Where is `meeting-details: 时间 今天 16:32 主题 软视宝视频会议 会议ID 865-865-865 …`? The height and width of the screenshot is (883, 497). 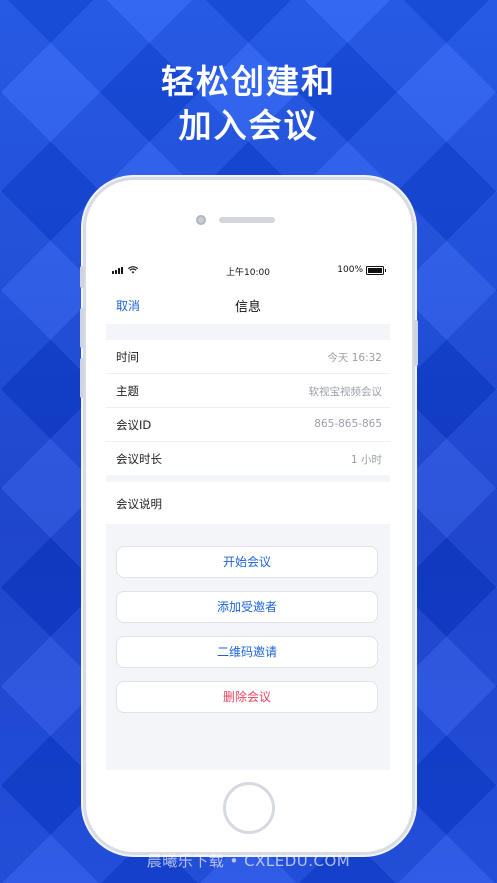
meeting-details: 时间 今天 16:32 主题 软视宝视频会议 会议ID 865-865-865 … is located at coordinates (248, 407).